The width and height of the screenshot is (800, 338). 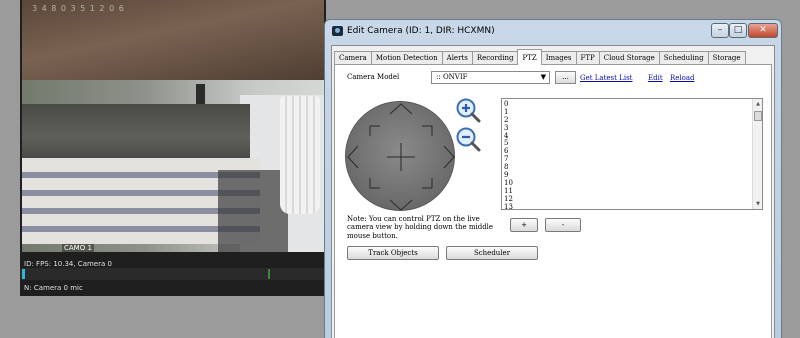 I want to click on tab-recording: Recording, so click(x=495, y=58).